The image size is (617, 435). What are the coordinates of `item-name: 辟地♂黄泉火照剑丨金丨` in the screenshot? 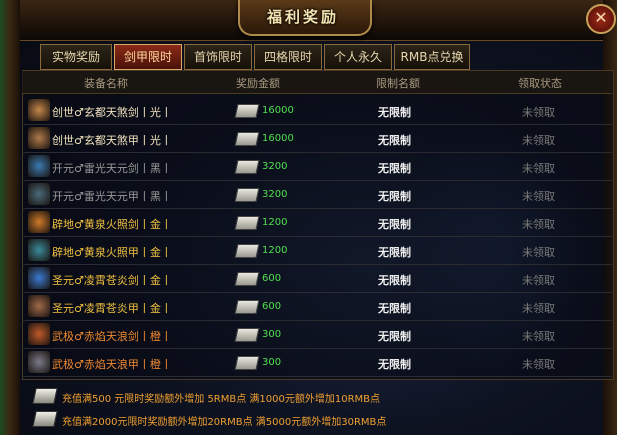 It's located at (112, 224).